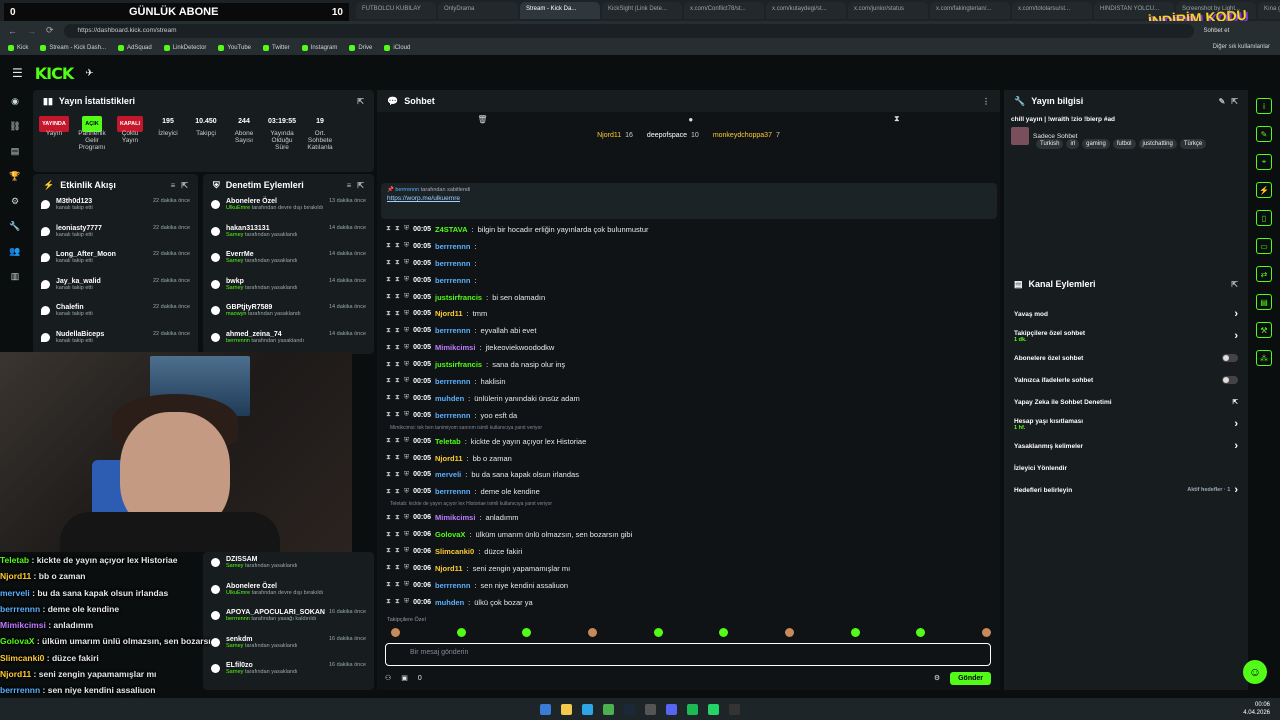  I want to click on gear-icon: ⚙, so click(15, 201).